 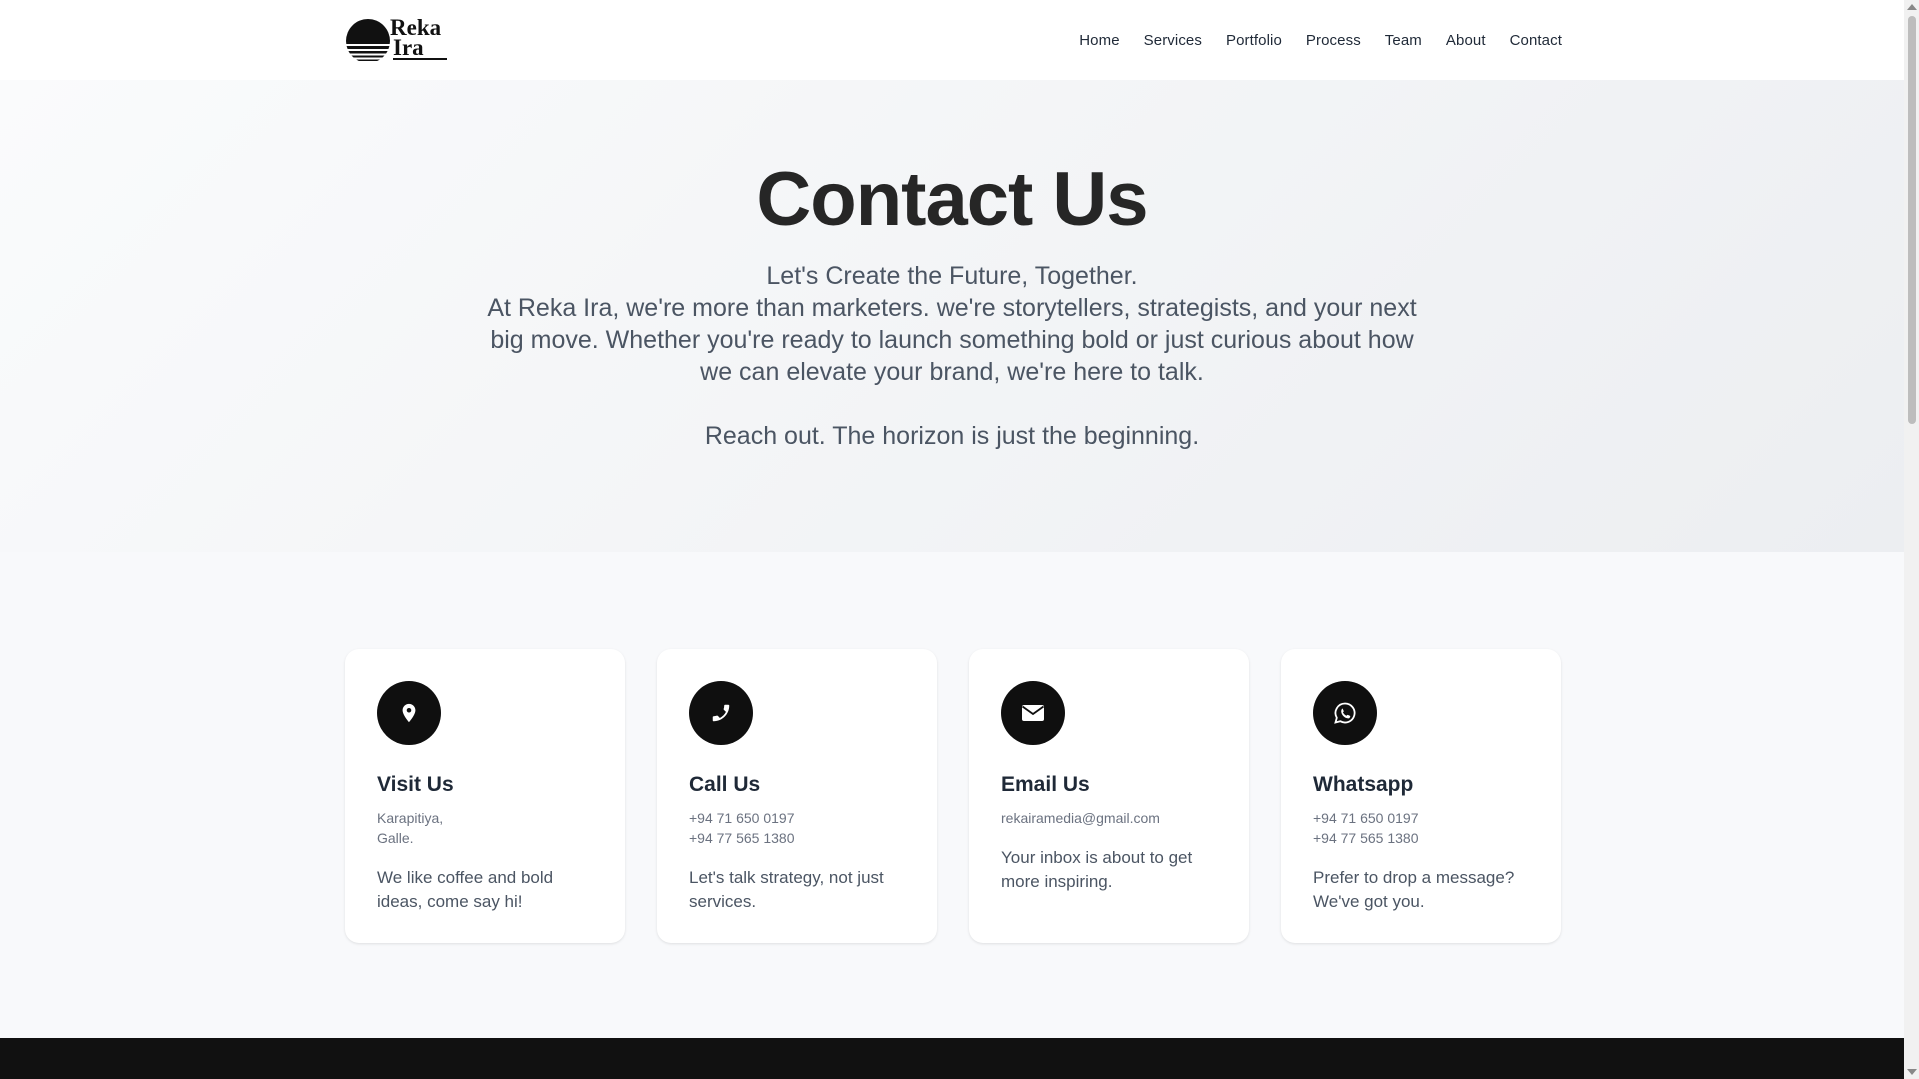 I want to click on whatsapp-link: +94 71 650 0197, so click(x=1366, y=818).